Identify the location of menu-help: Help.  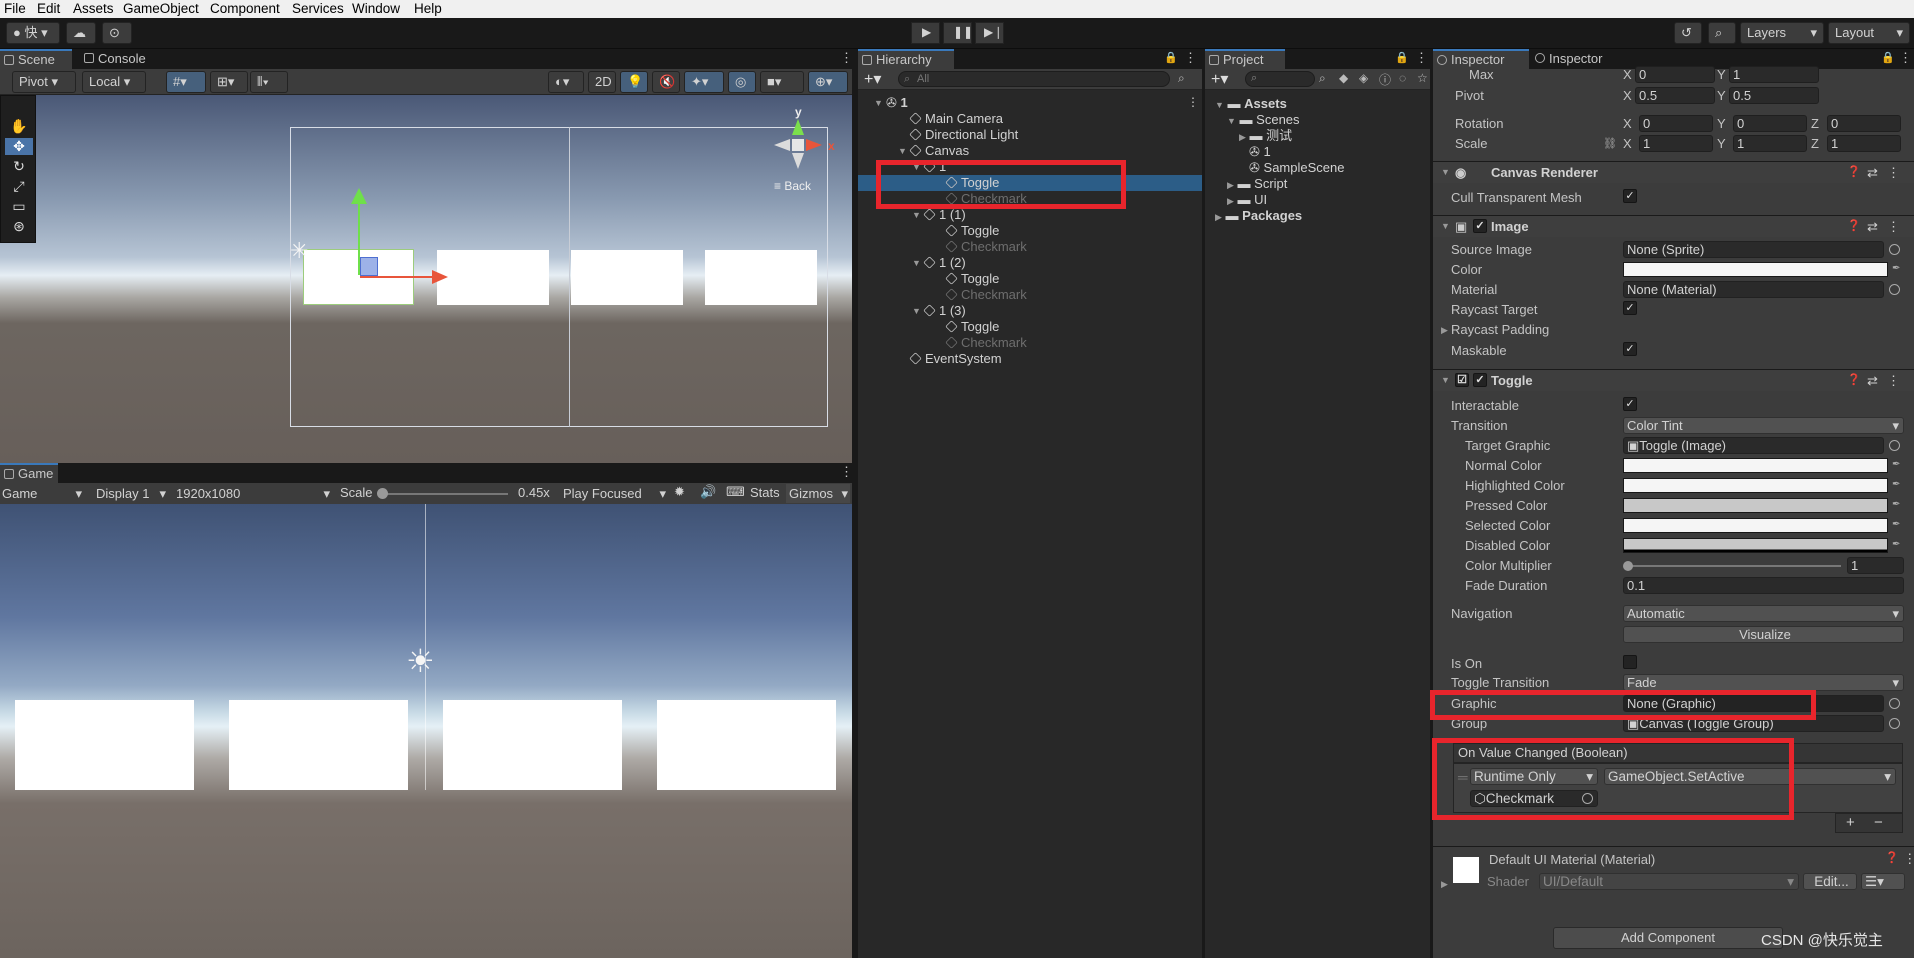
(428, 8).